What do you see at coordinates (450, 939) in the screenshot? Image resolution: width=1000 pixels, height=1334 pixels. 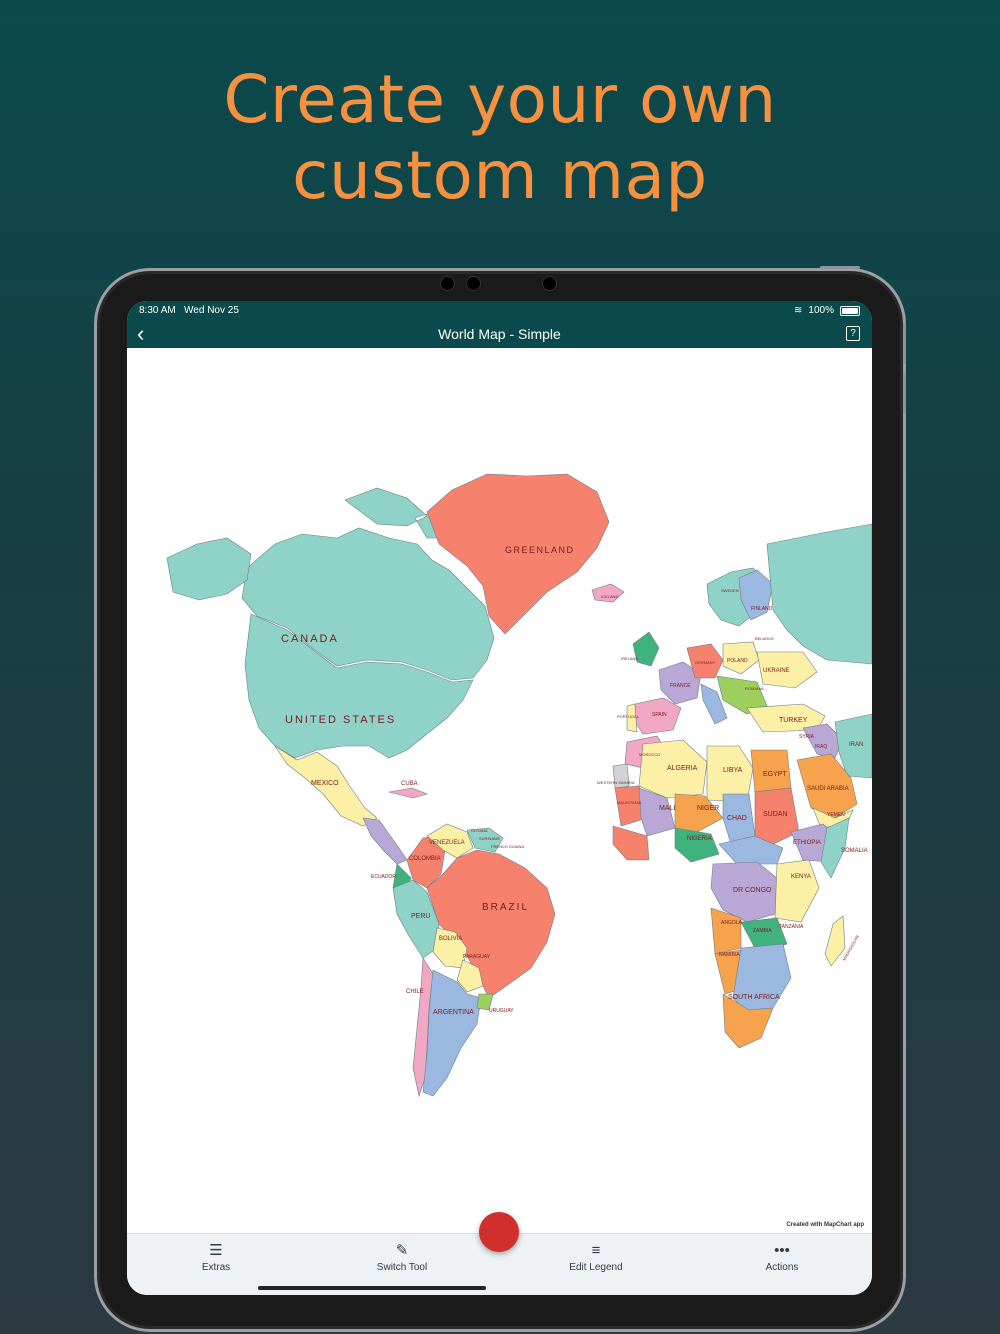 I see `label-bolivia: BOLIVIA` at bounding box center [450, 939].